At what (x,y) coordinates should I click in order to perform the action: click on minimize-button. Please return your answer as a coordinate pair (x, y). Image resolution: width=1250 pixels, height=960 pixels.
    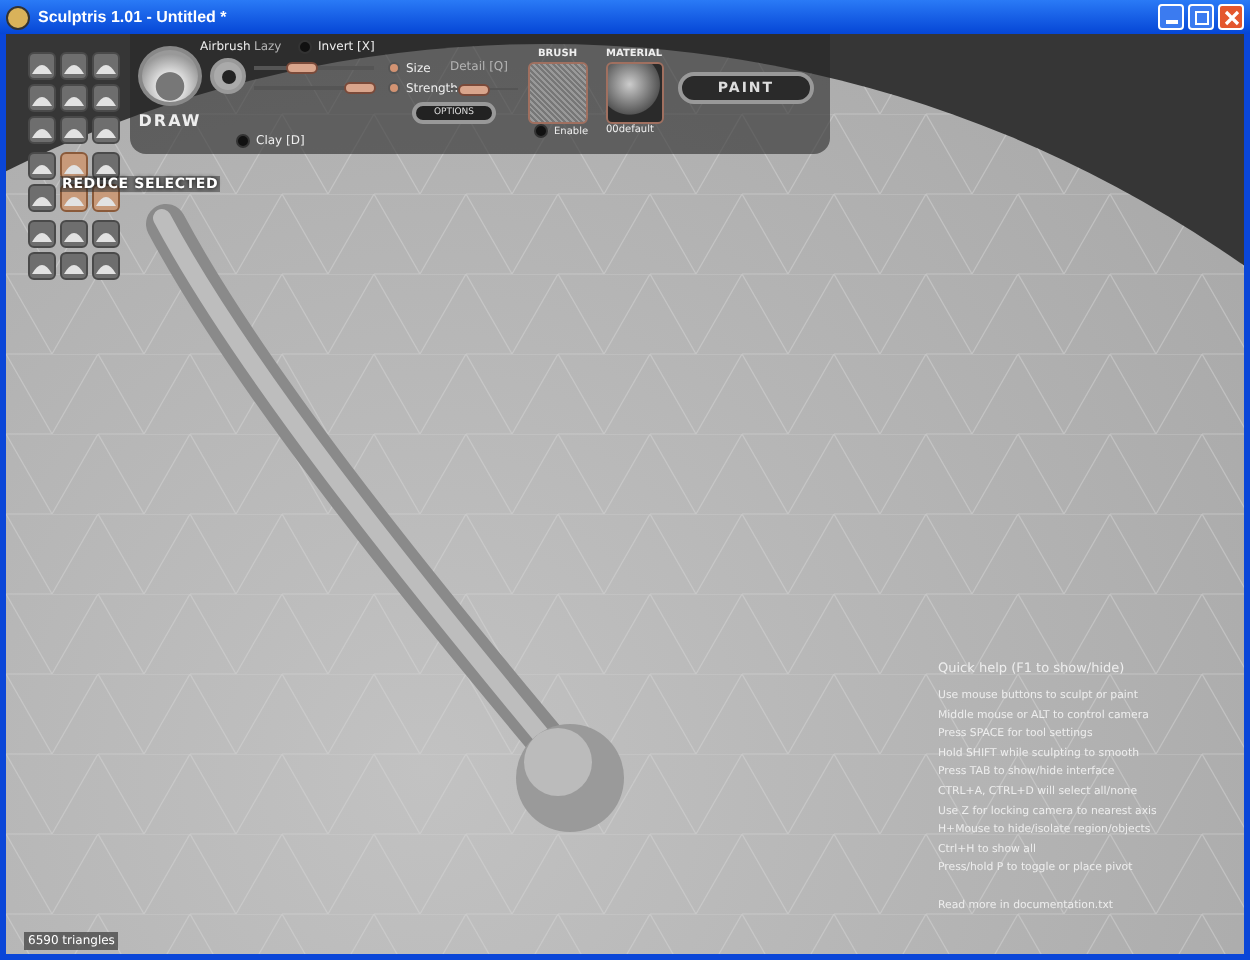
    Looking at the image, I should click on (1171, 17).